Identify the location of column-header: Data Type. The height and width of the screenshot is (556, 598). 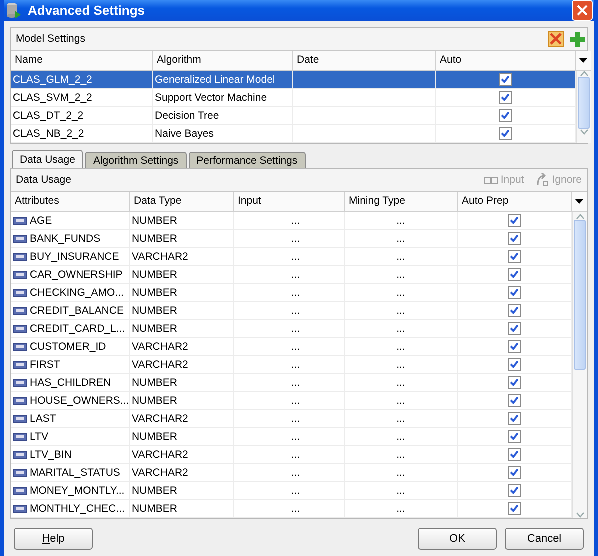
(182, 201).